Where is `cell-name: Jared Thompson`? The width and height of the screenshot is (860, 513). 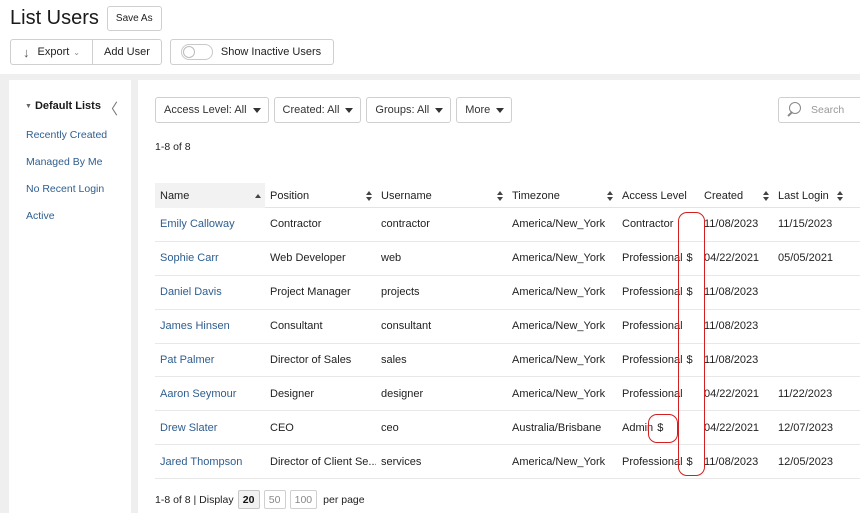
cell-name: Jared Thompson is located at coordinates (210, 461).